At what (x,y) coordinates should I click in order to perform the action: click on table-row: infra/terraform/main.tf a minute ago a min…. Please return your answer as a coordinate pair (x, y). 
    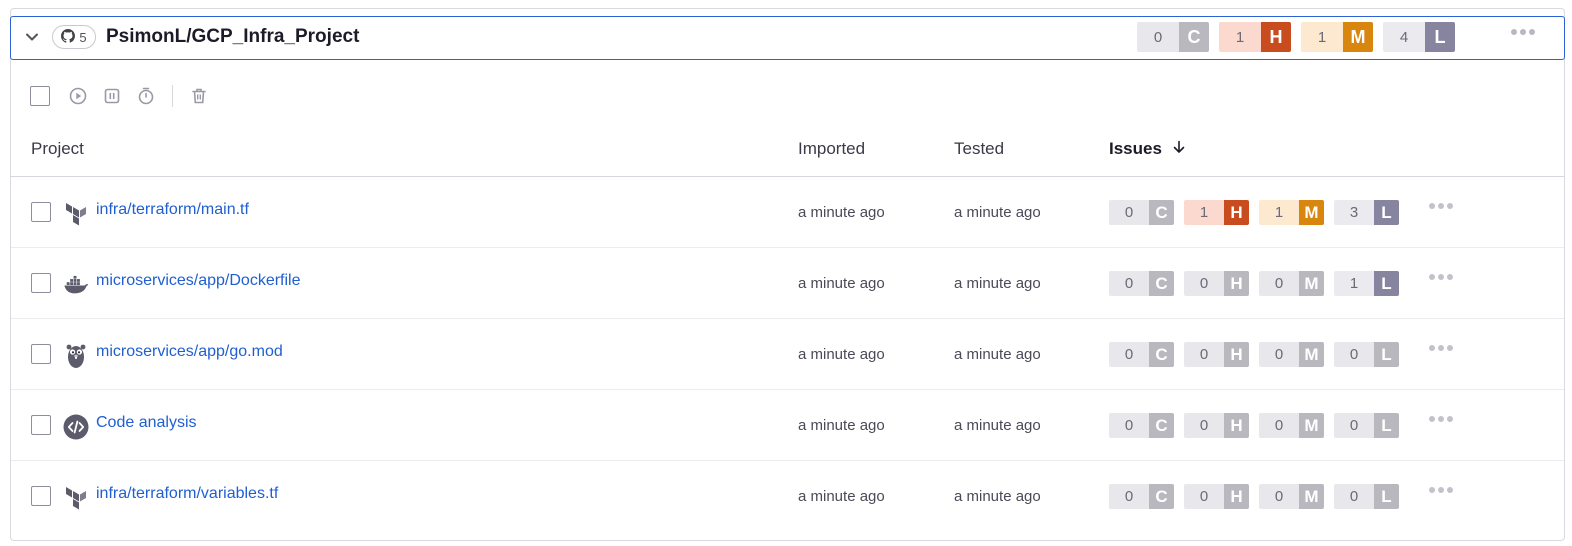
    Looking at the image, I should click on (787, 212).